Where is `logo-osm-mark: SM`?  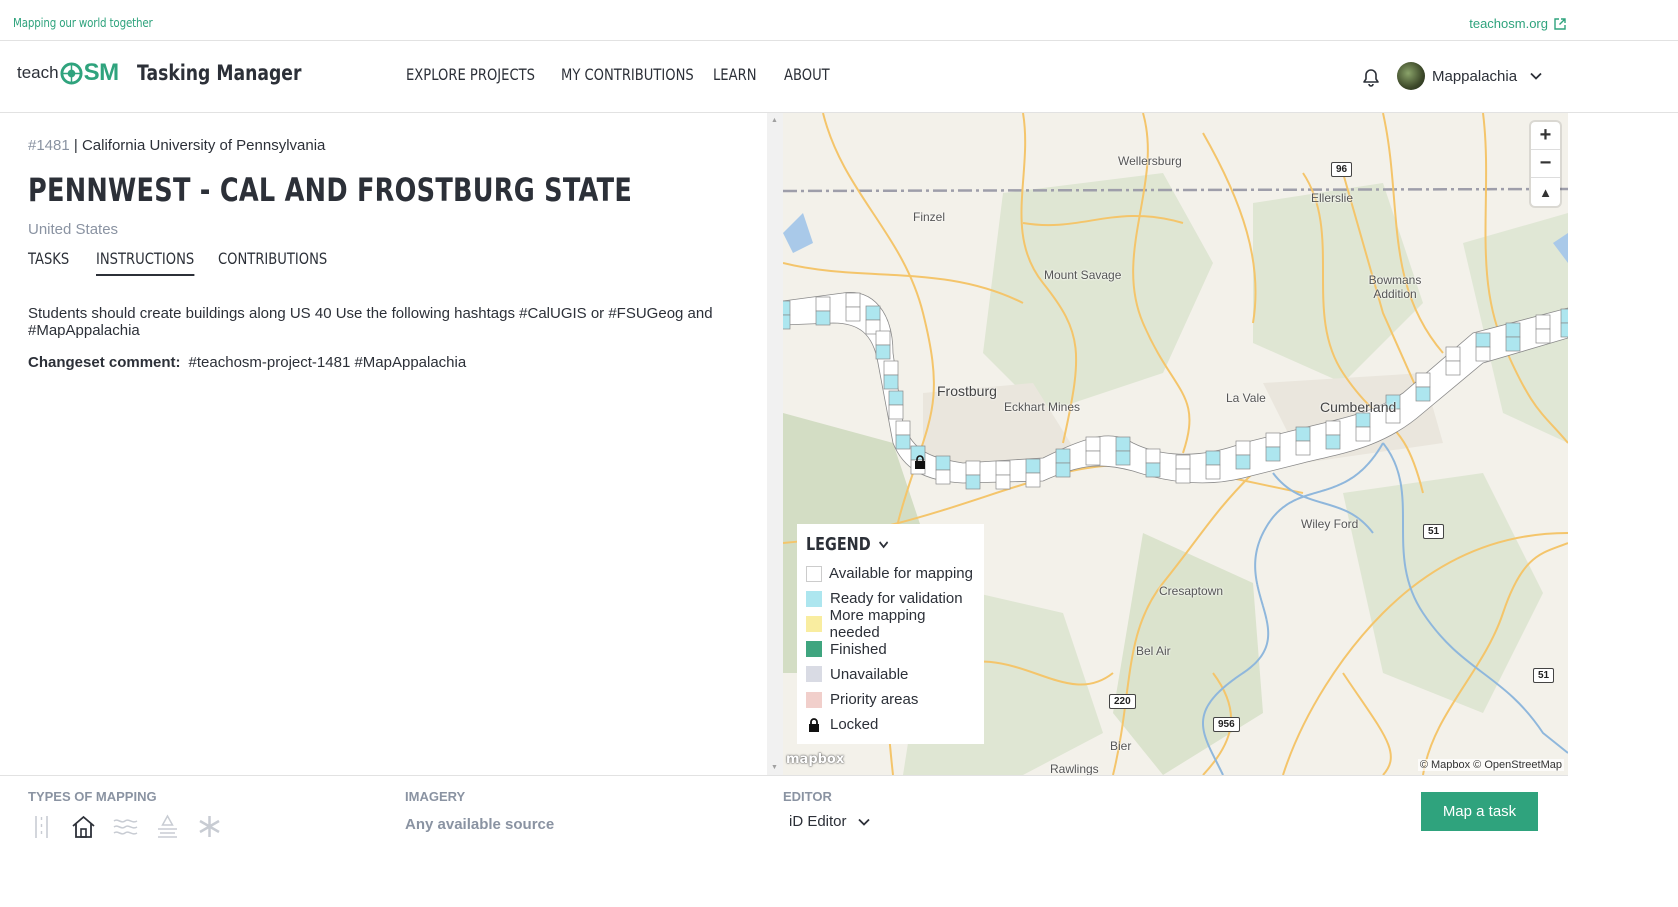 logo-osm-mark: SM is located at coordinates (89, 73).